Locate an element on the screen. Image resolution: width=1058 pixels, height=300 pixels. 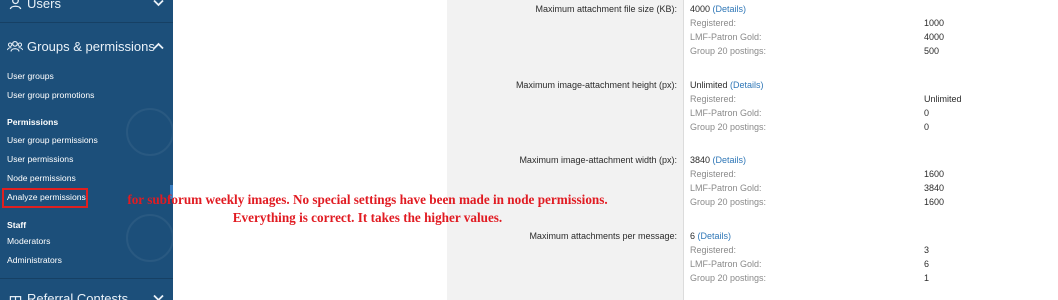
sidebar-item-node-permissions: Node permissions is located at coordinates (41, 178).